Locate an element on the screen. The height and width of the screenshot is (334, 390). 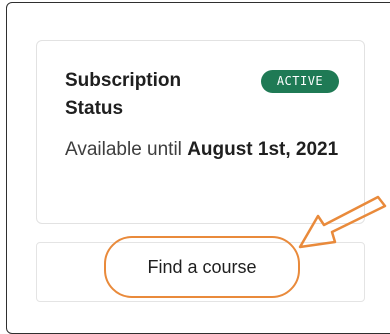
availability-text: Available until August 1st, 2021 is located at coordinates (205, 150).